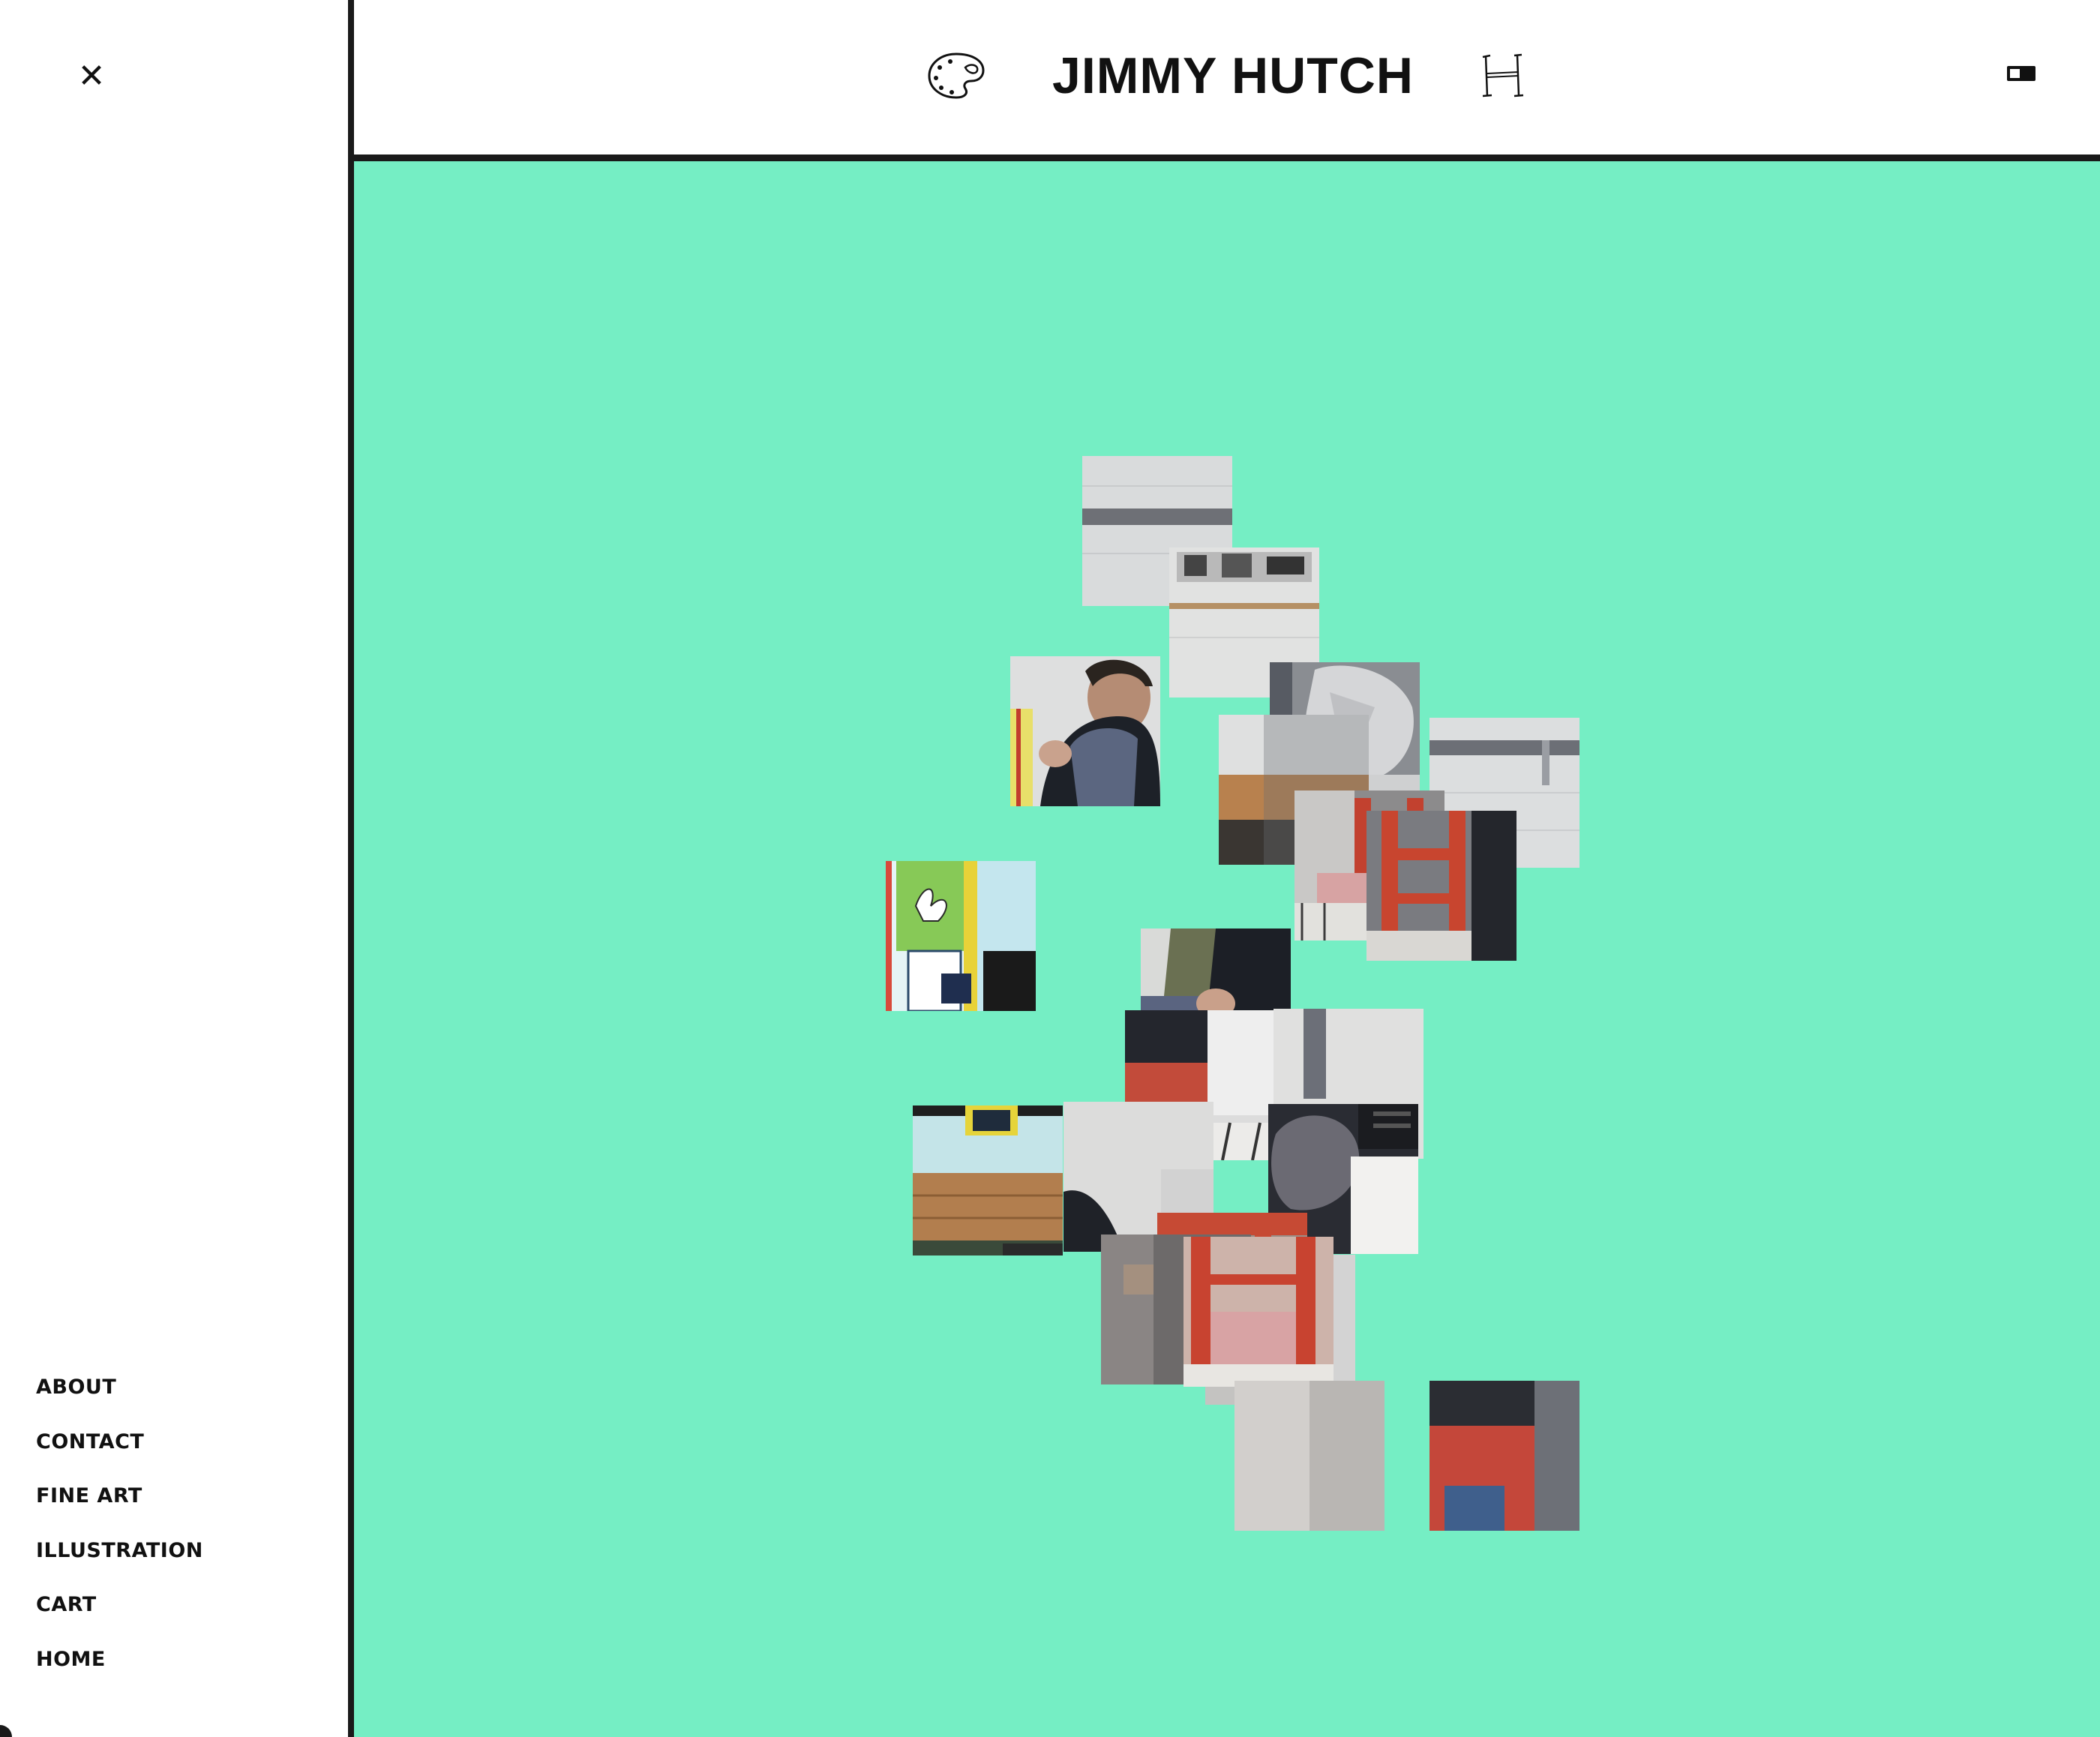  Describe the element at coordinates (119, 1611) in the screenshot. I see `nav-item-cart: CART` at that location.